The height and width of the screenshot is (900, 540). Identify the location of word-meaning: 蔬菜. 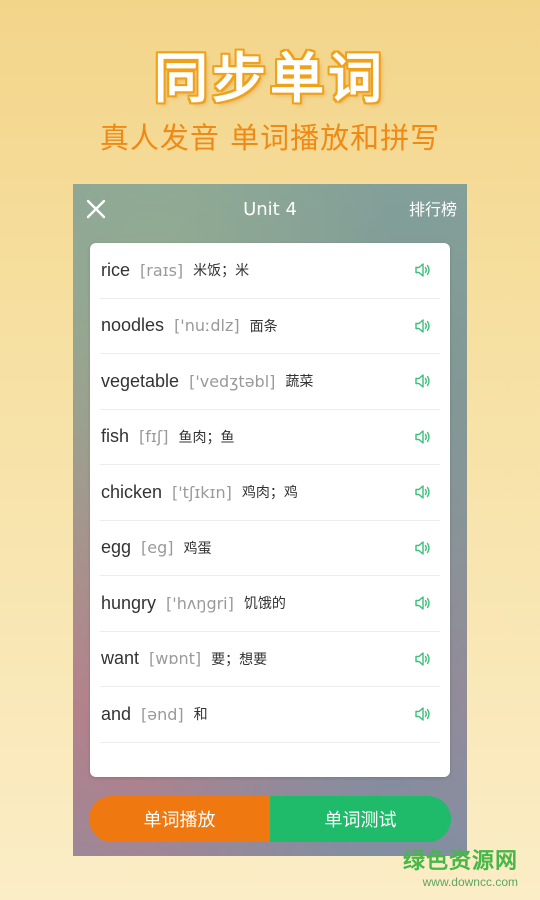
(299, 382).